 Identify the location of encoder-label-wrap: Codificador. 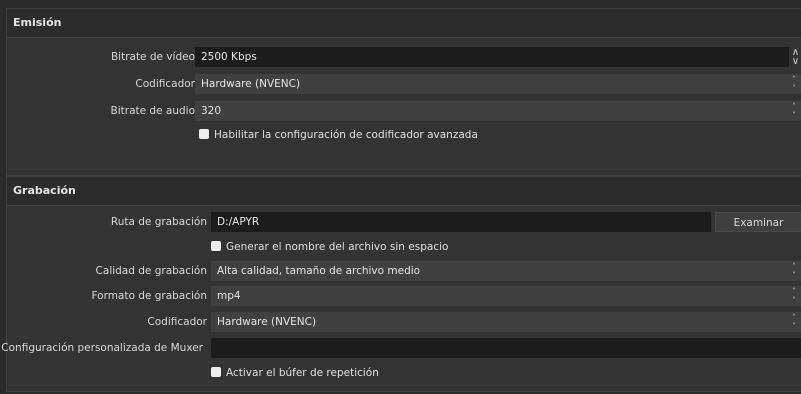
(101, 84).